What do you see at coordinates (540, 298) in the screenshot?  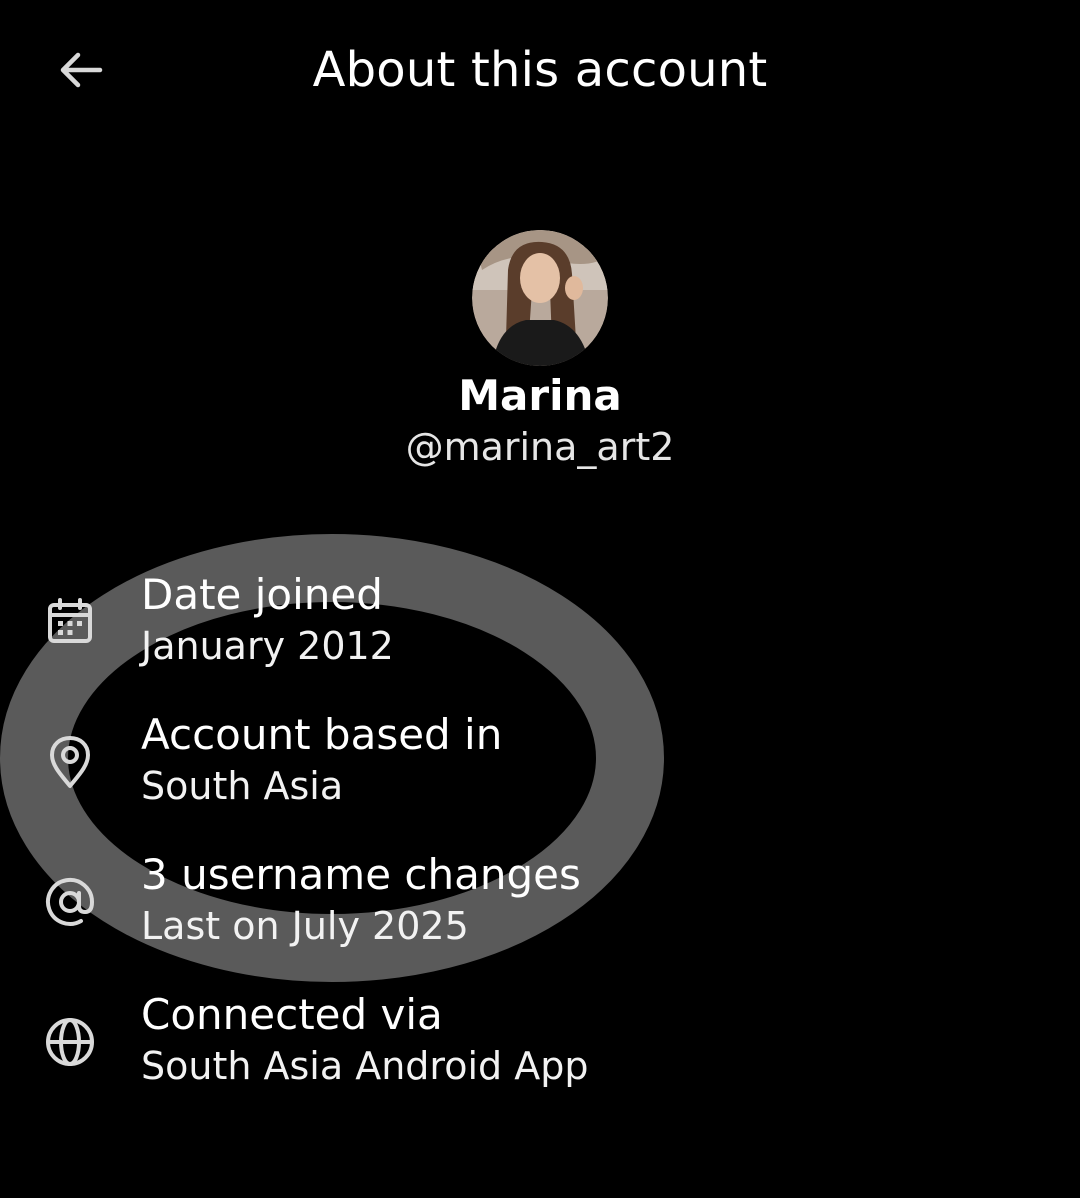 I see `avatar` at bounding box center [540, 298].